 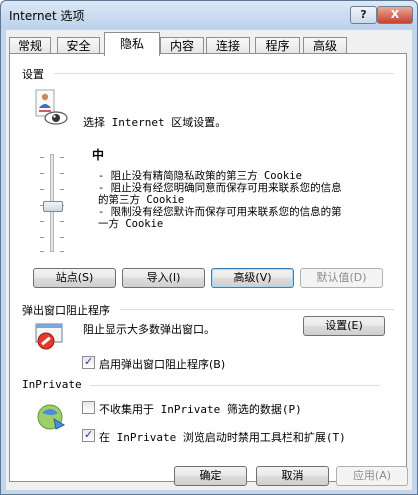 What do you see at coordinates (149, 329) in the screenshot?
I see `popup-description: 阻止显示大多数弹出窗口。` at bounding box center [149, 329].